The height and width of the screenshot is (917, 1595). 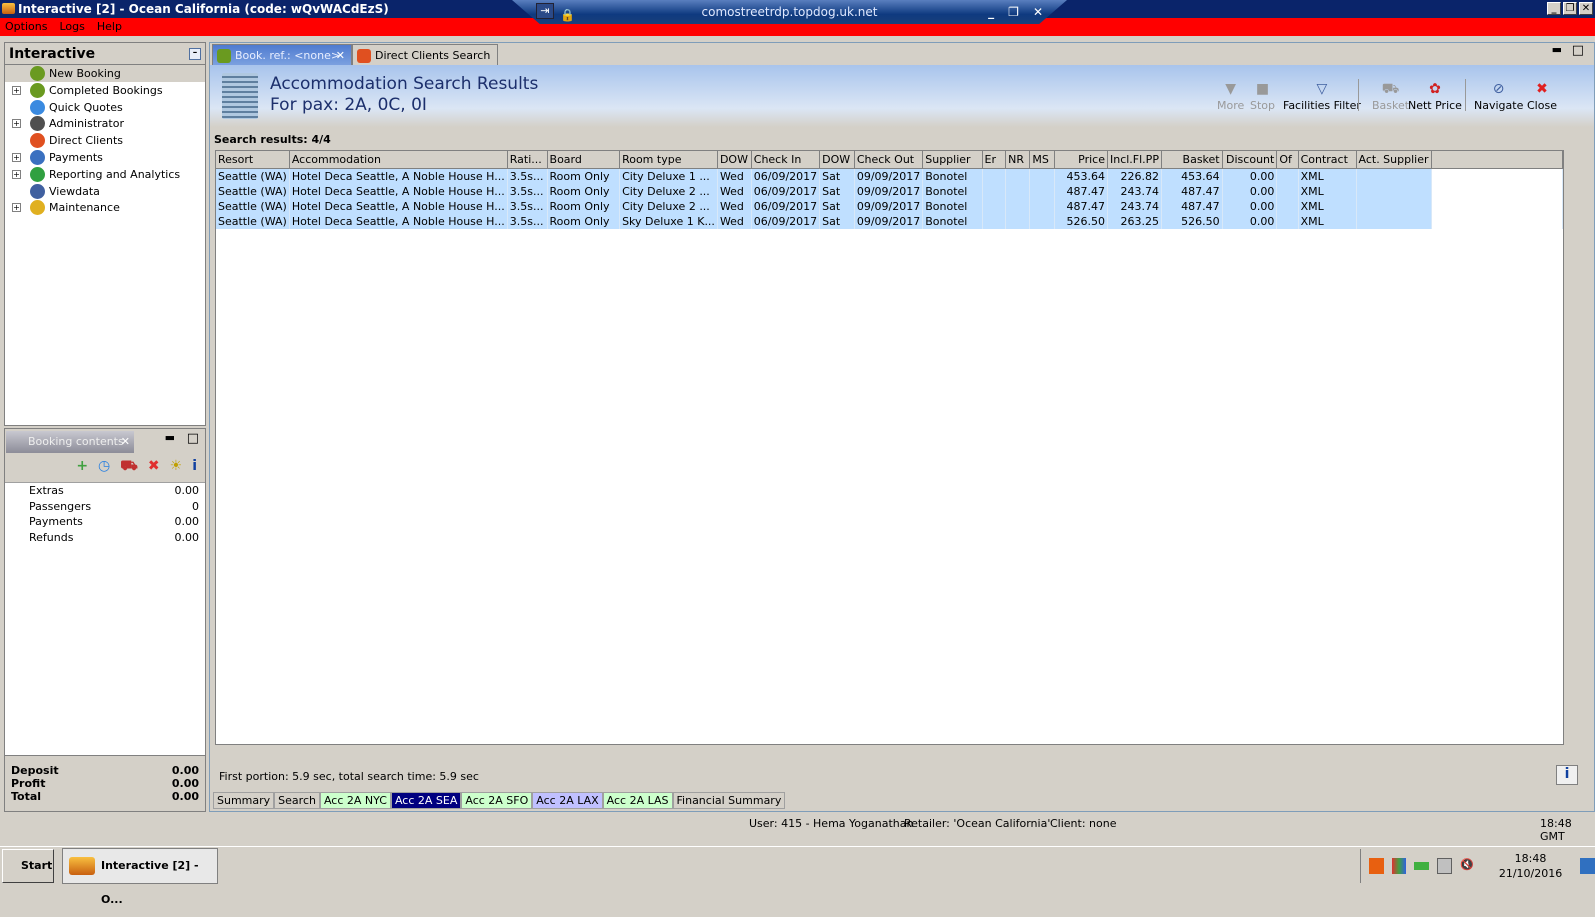 What do you see at coordinates (497, 800) in the screenshot?
I see `bottom-tab-acc-2a-sfo: Acc 2A SFO` at bounding box center [497, 800].